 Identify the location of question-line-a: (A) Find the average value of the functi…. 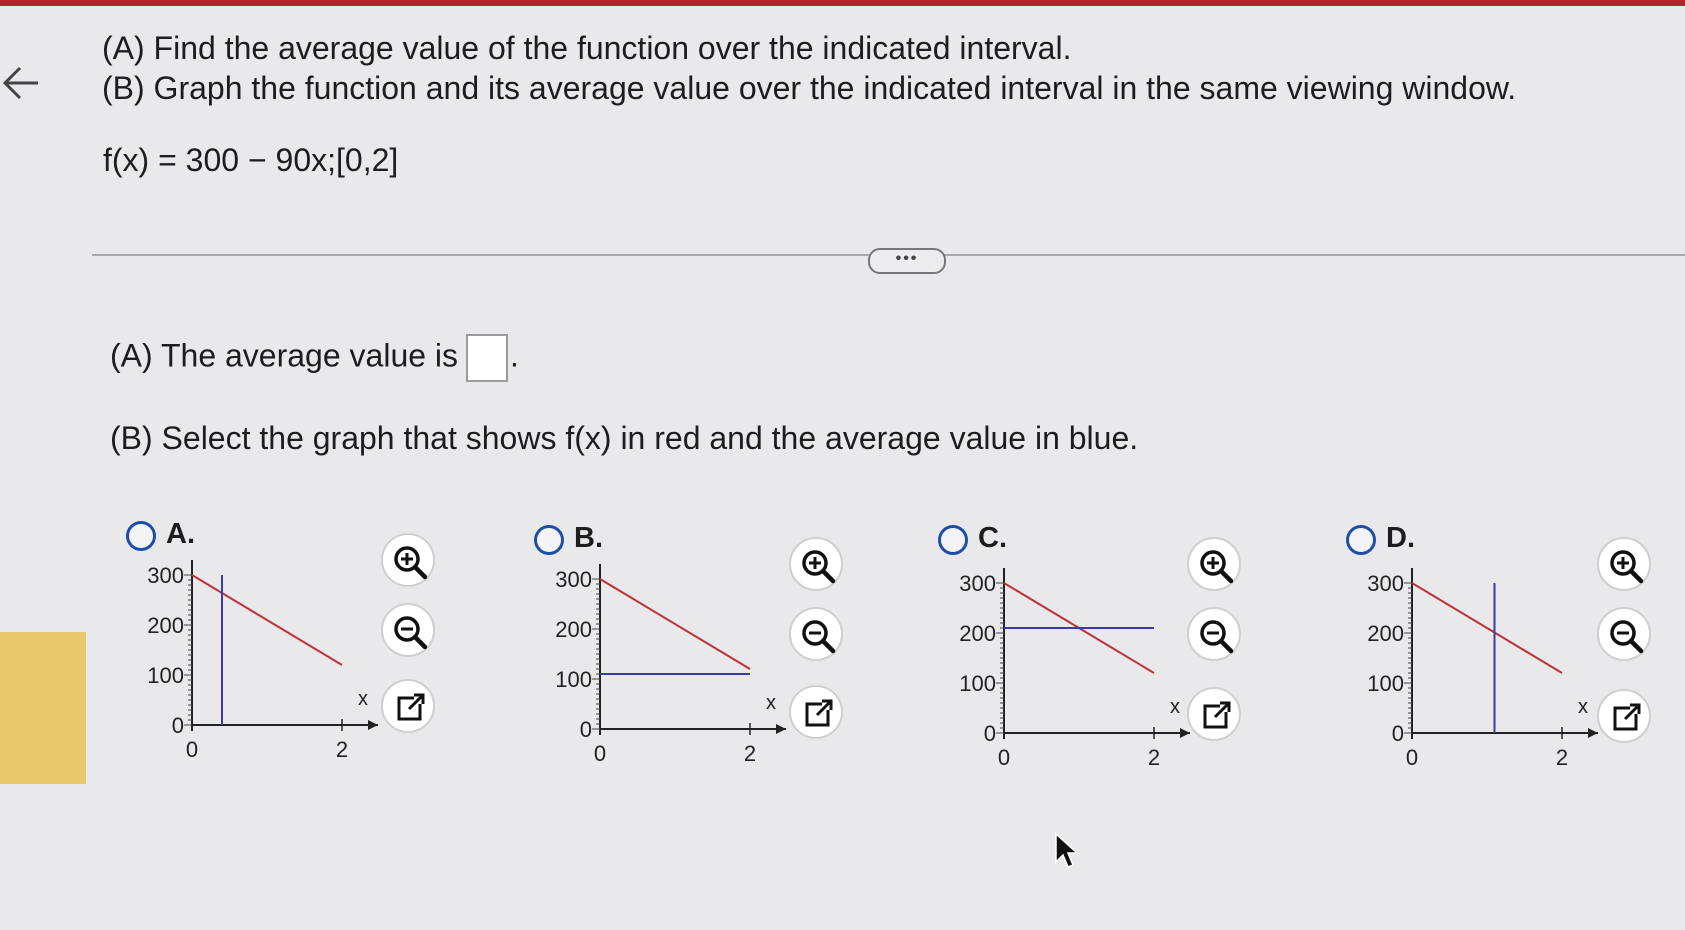
(587, 48).